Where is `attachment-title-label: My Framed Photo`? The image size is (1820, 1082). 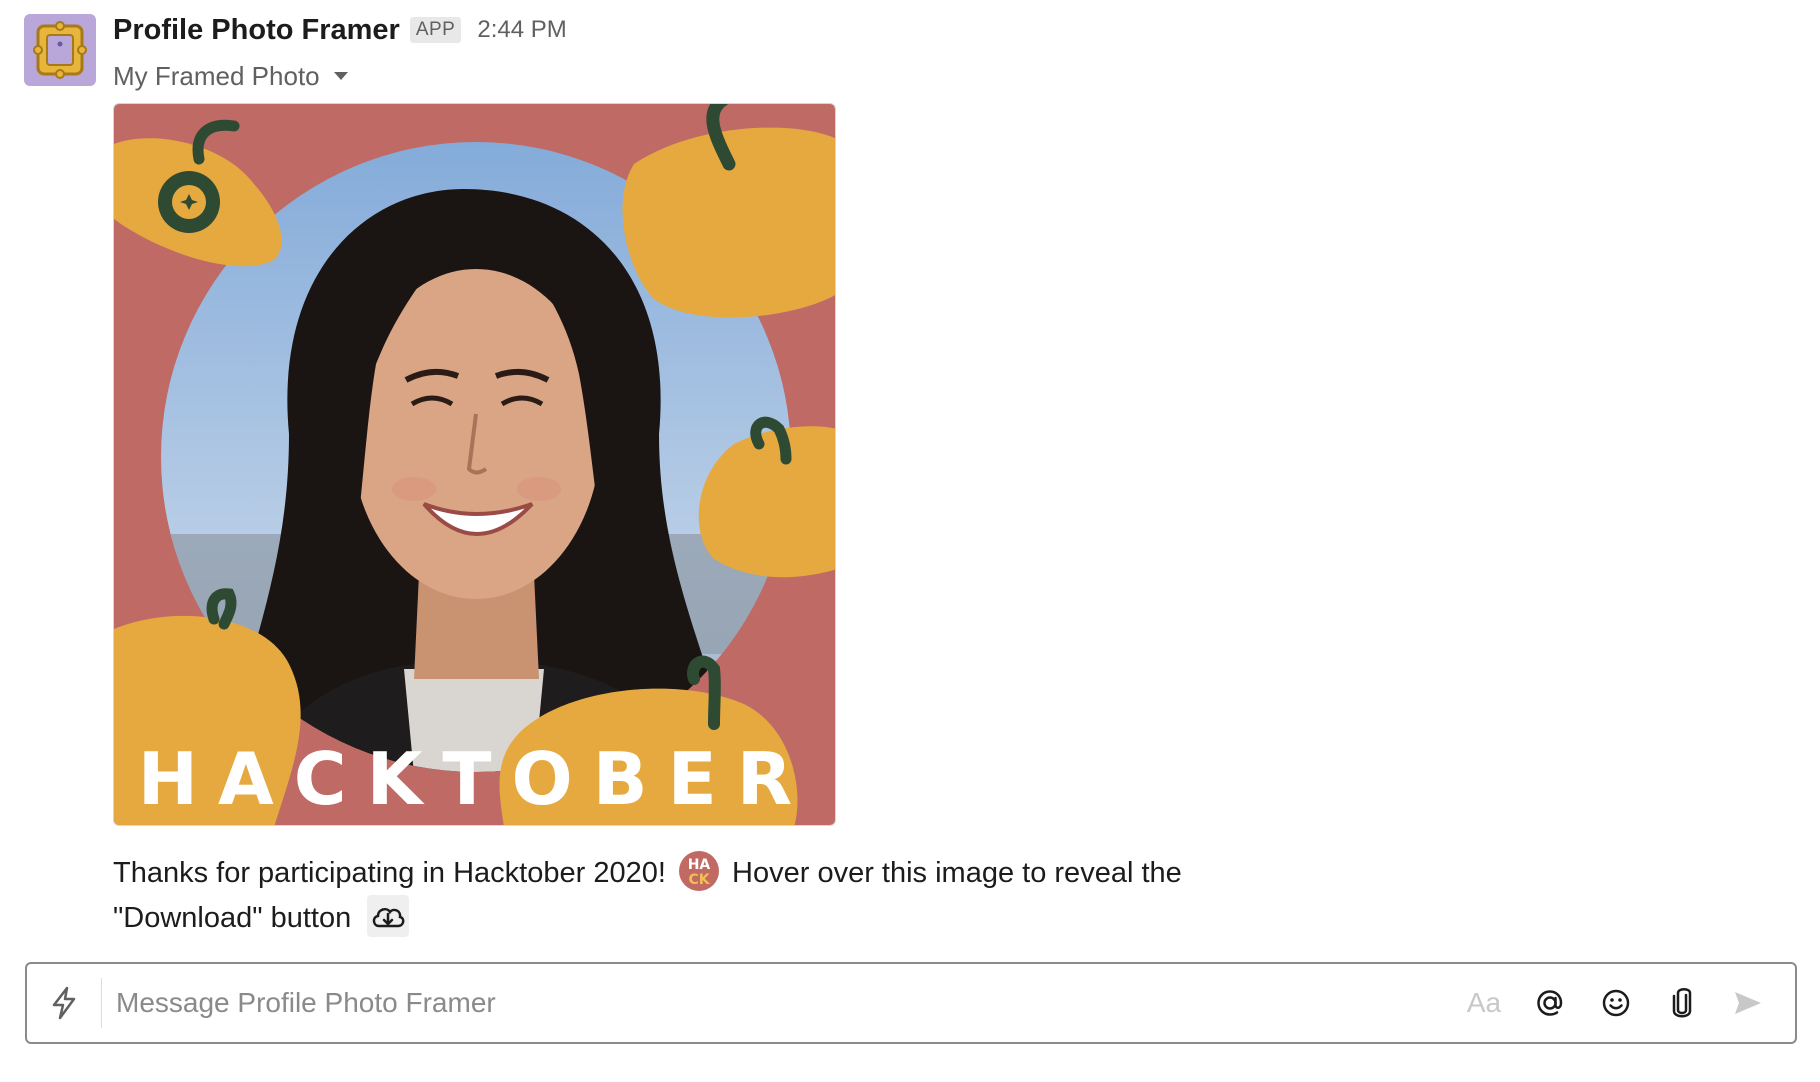 attachment-title-label: My Framed Photo is located at coordinates (216, 75).